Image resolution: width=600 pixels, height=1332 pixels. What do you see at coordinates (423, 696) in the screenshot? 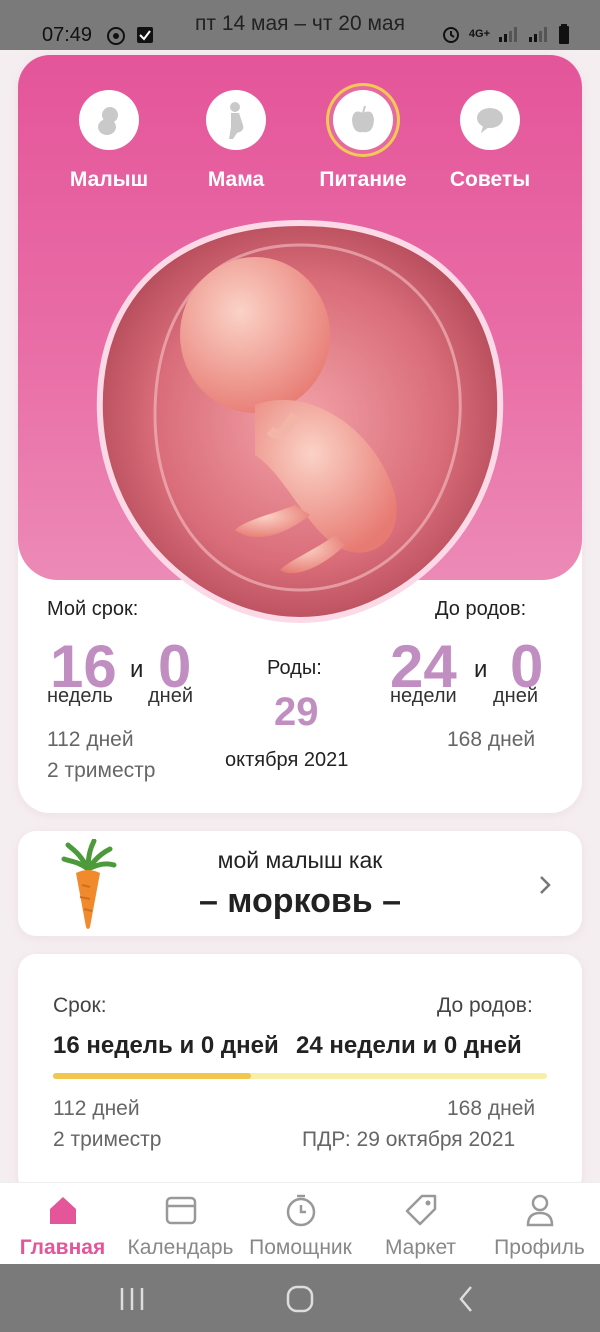
I see `remaining-weeks-word: недели` at bounding box center [423, 696].